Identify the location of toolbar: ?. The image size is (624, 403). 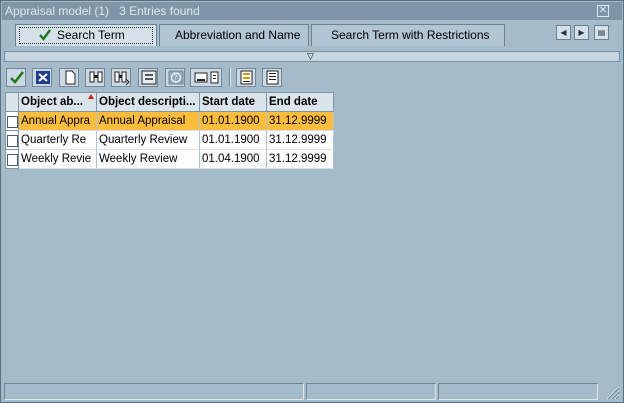
(312, 77).